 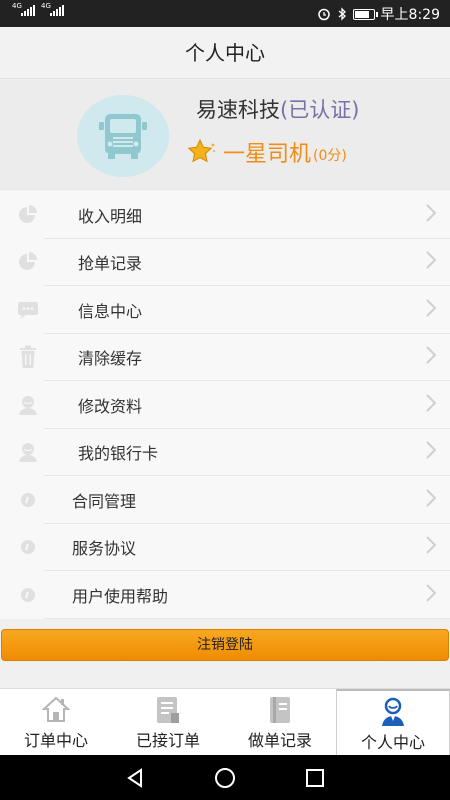 I want to click on bottom-tab-bar: 订单中心 已接订单 做单记录 个人中心, so click(x=225, y=721).